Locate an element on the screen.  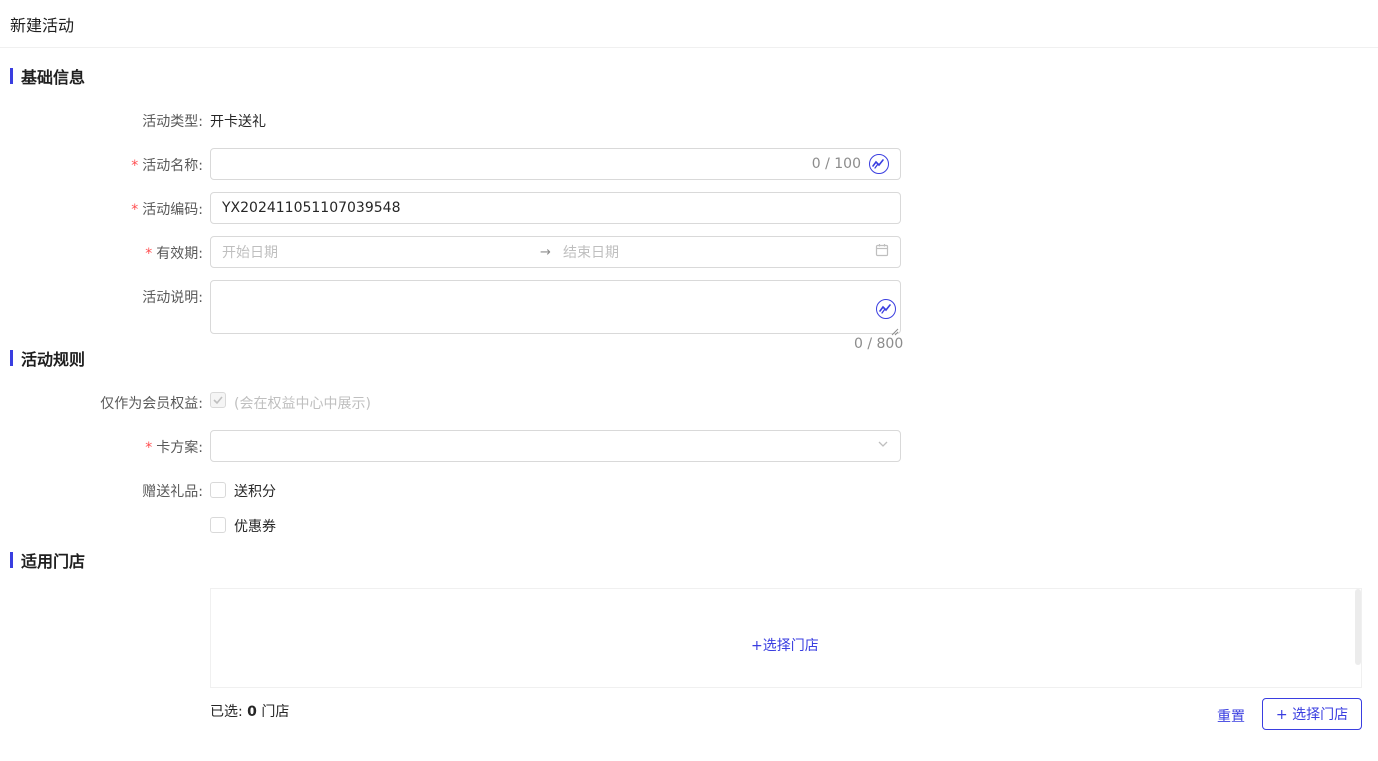
section-rules: 活动规则 is located at coordinates (48, 359).